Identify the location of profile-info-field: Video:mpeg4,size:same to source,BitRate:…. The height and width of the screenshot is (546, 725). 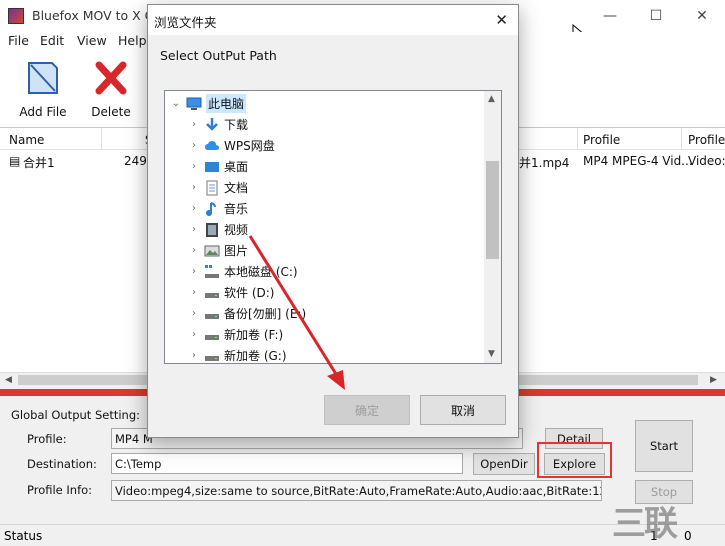
(356, 490).